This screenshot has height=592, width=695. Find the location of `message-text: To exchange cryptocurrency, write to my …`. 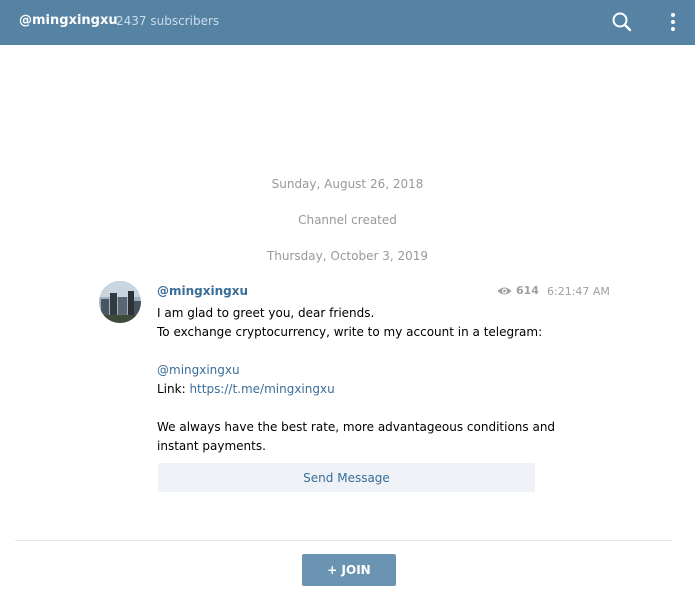

message-text: To exchange cryptocurrency, write to my … is located at coordinates (350, 332).